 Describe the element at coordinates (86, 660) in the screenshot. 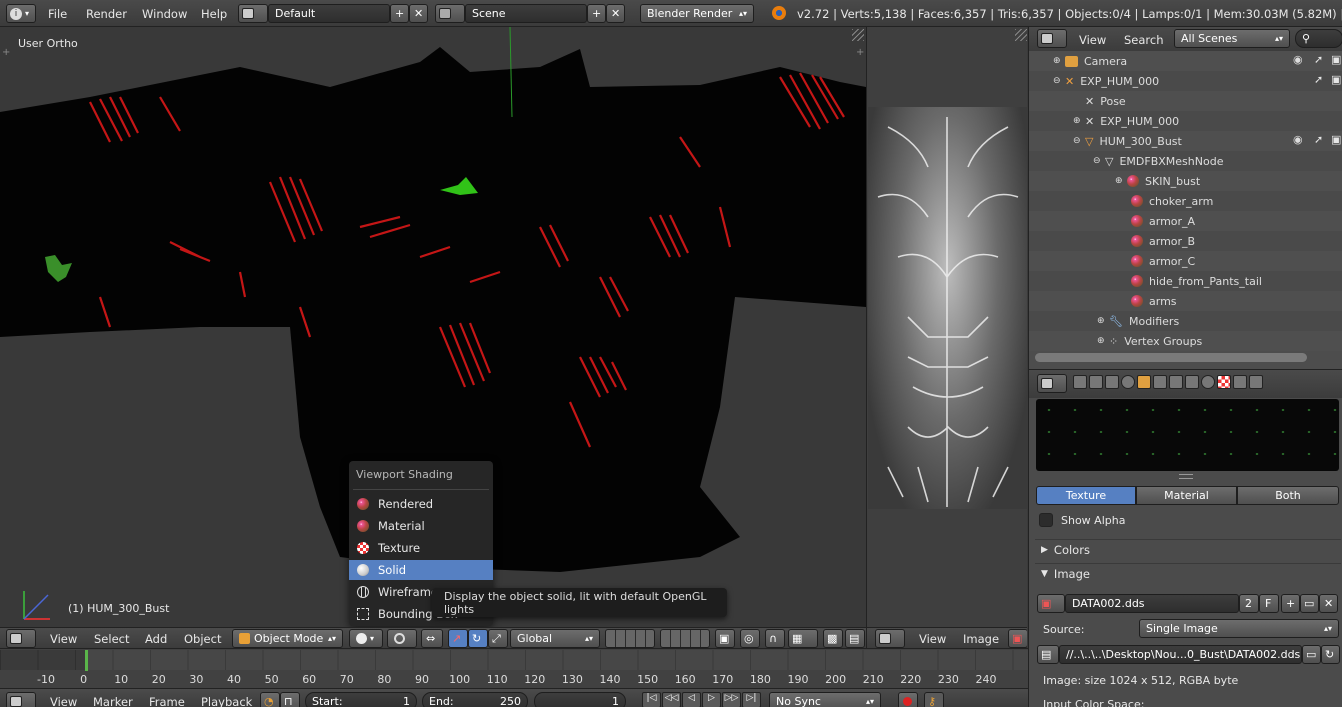

I see `current-frame-indicator` at that location.